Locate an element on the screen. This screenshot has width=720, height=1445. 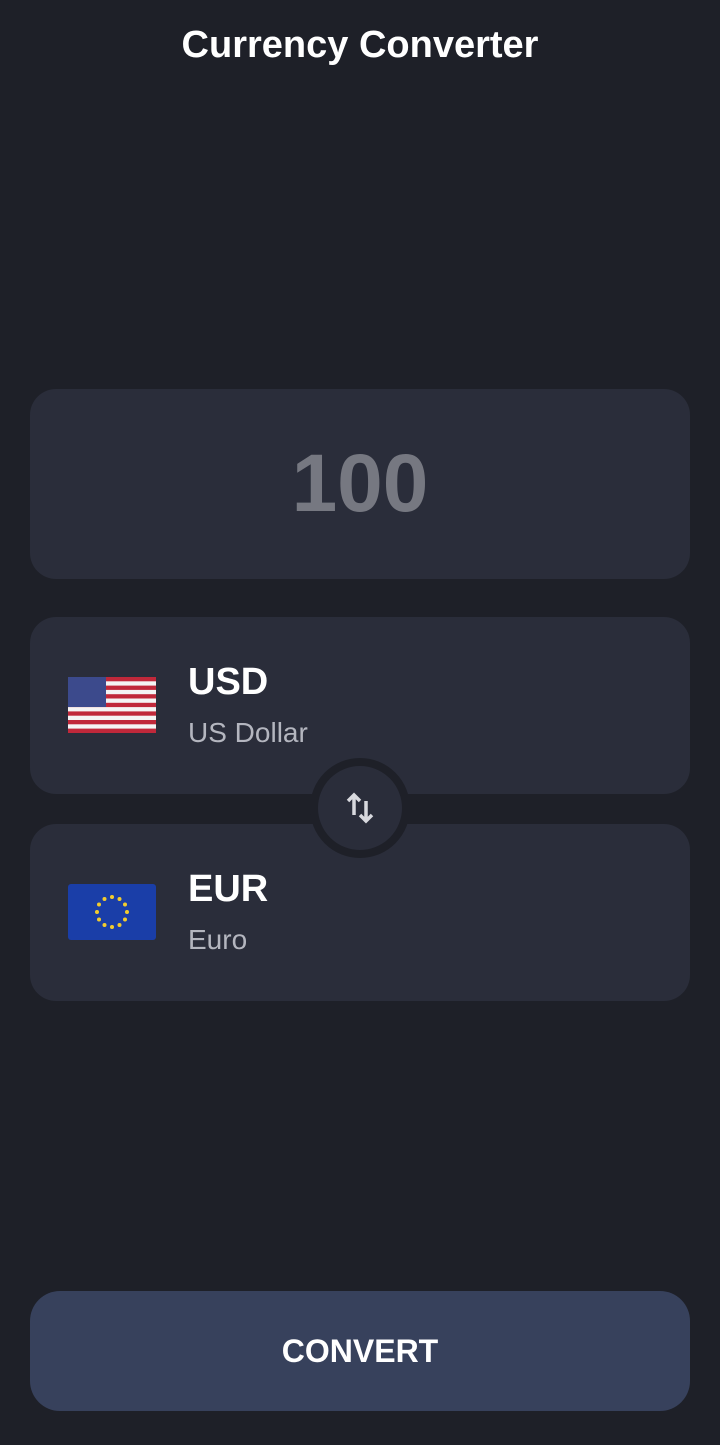
amount-card is located at coordinates (360, 484).